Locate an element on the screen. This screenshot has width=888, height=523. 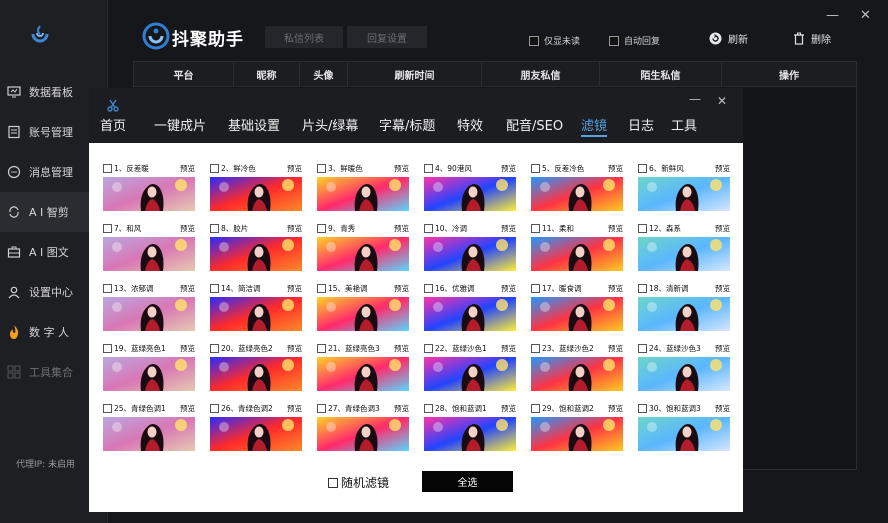
filter-item: 15、美艳调 预览 is located at coordinates (363, 308).